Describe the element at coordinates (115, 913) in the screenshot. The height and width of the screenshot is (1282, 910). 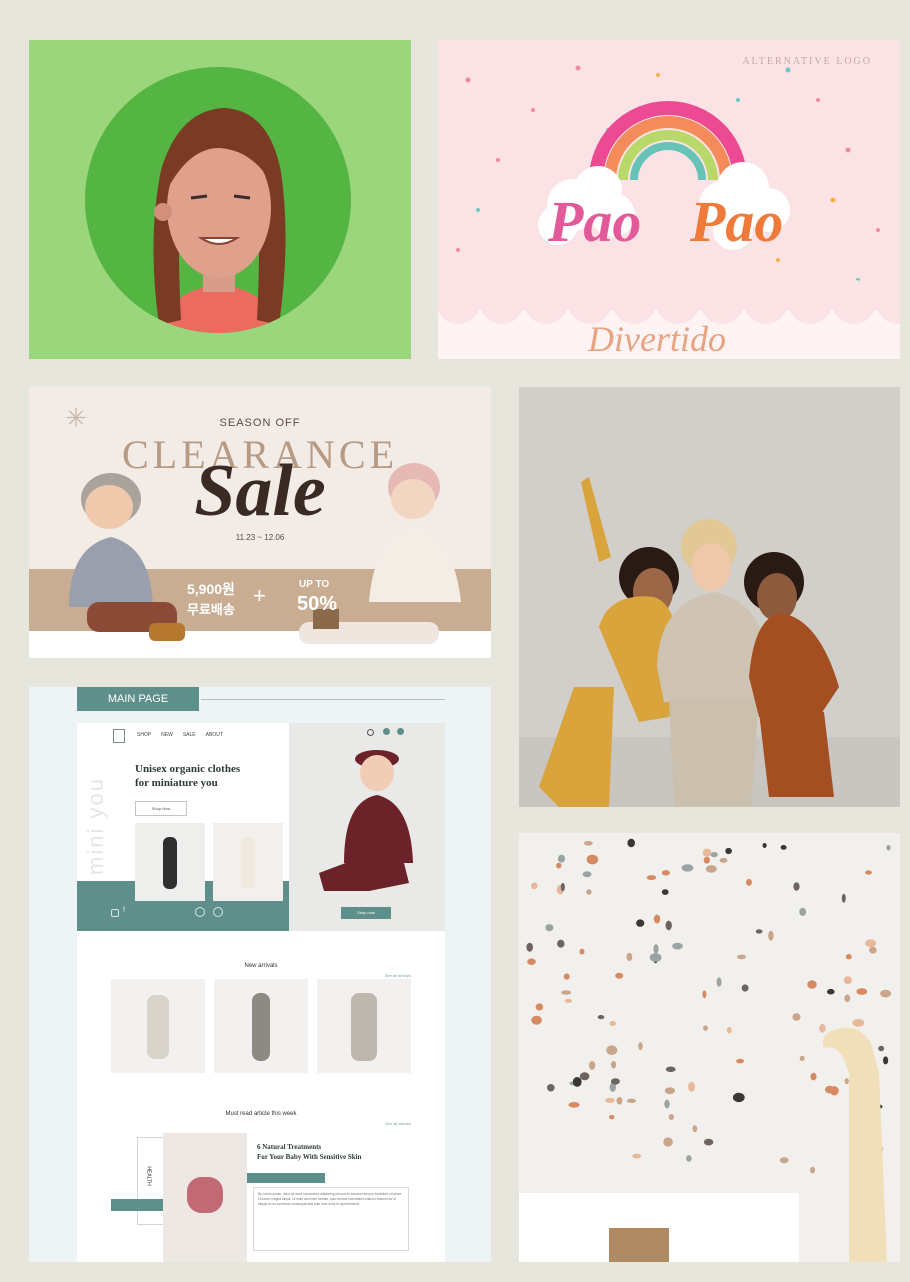
I see `instagram-icon` at that location.